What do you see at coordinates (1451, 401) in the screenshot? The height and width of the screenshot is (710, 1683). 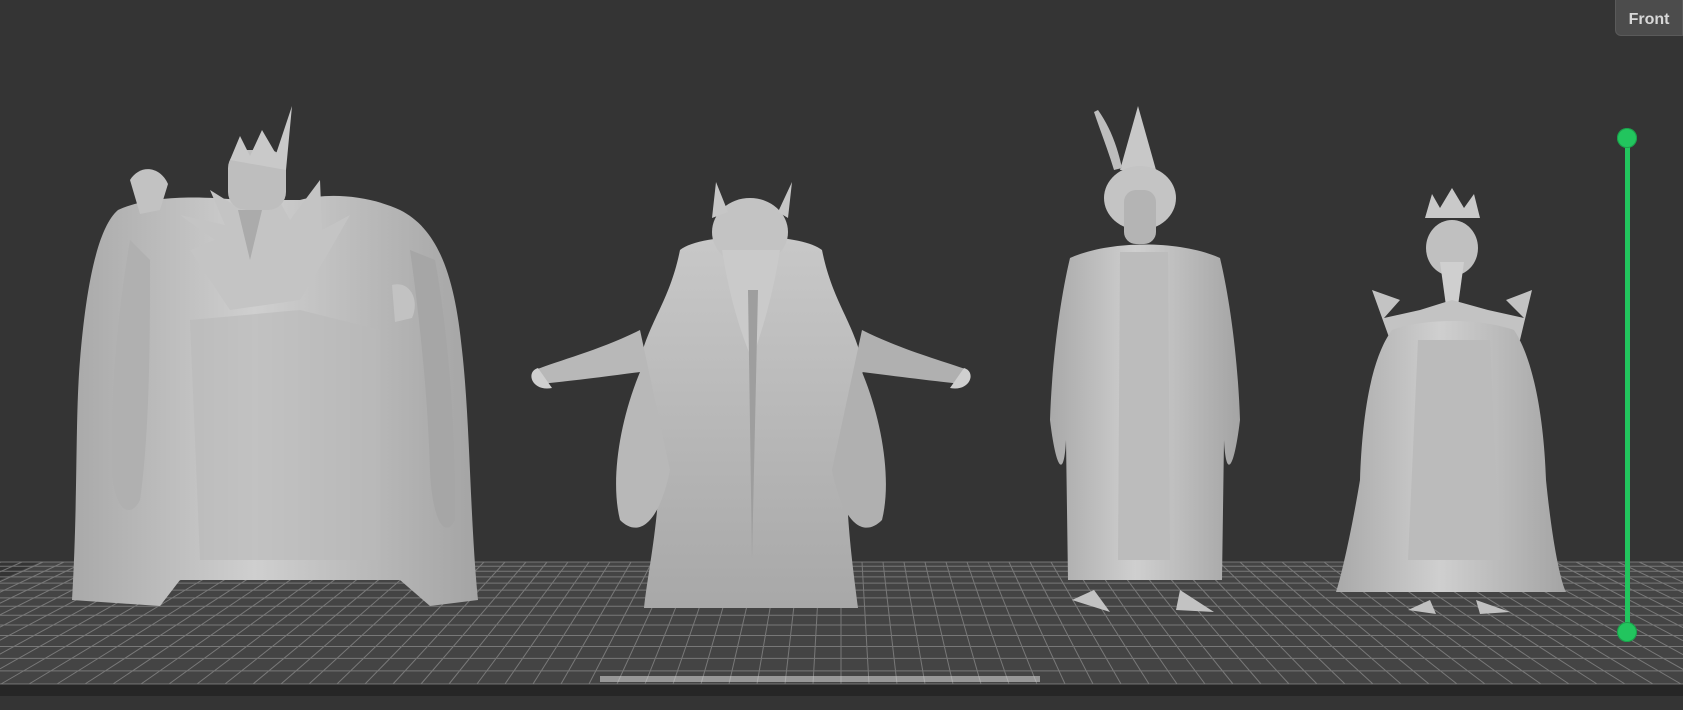 I see `model-crowned-bearded-king` at bounding box center [1451, 401].